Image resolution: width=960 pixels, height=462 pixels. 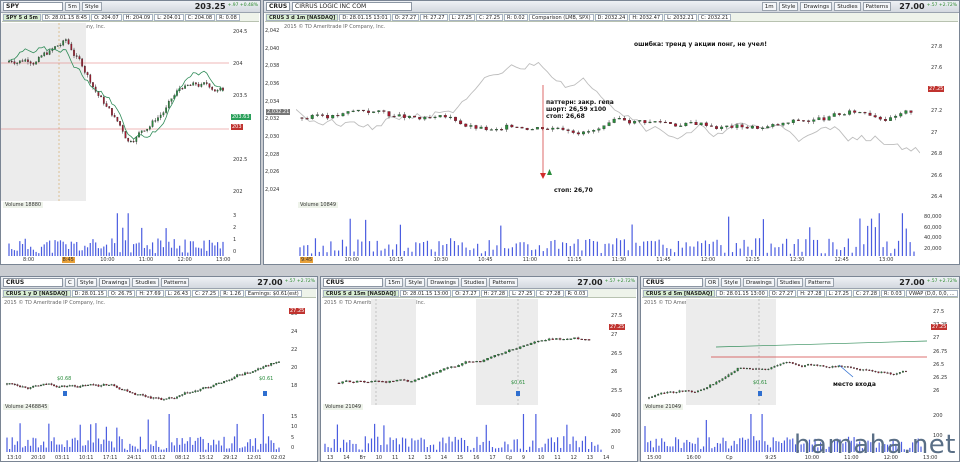 I want to click on crus-main-studies-button: Studies, so click(x=847, y=6).